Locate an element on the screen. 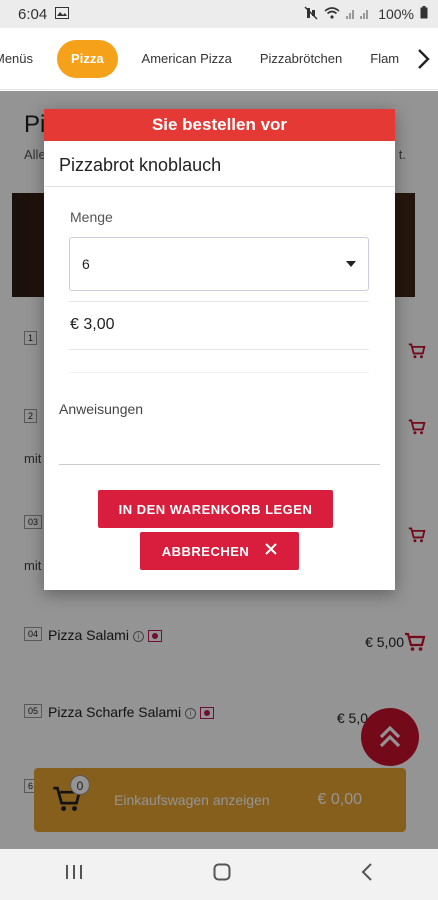 The height and width of the screenshot is (900, 438). battery-percent: 100% is located at coordinates (396, 14).